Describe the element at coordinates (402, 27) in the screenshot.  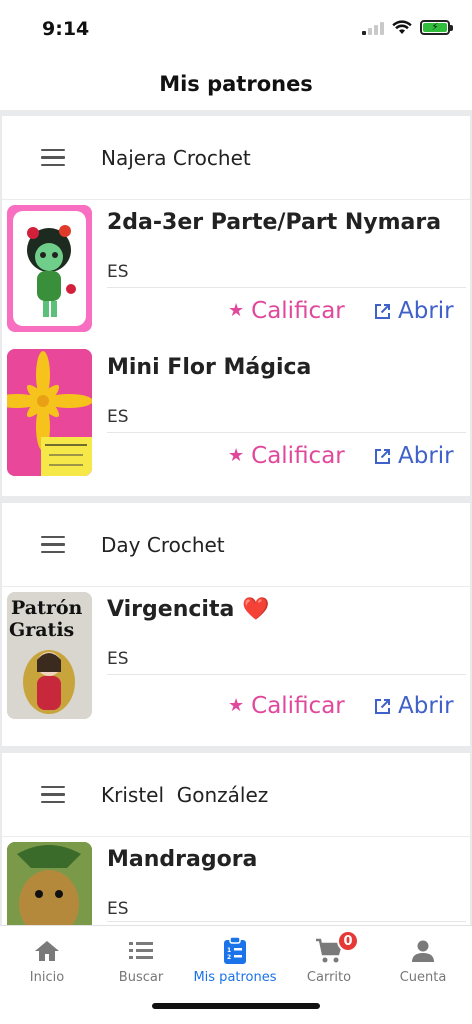
I see `wifi-icon` at that location.